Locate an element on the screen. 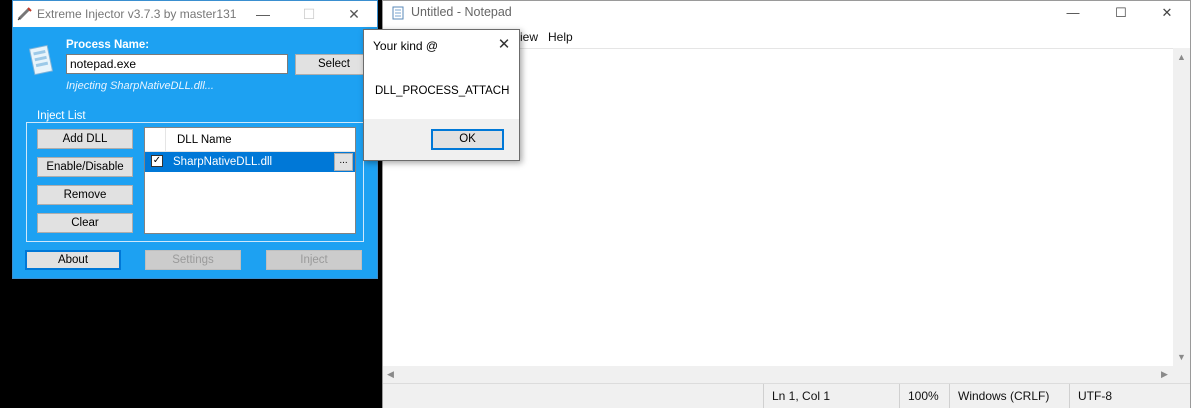 This screenshot has height=408, width=1191. dll-name-column-header: DLL Name is located at coordinates (204, 140).